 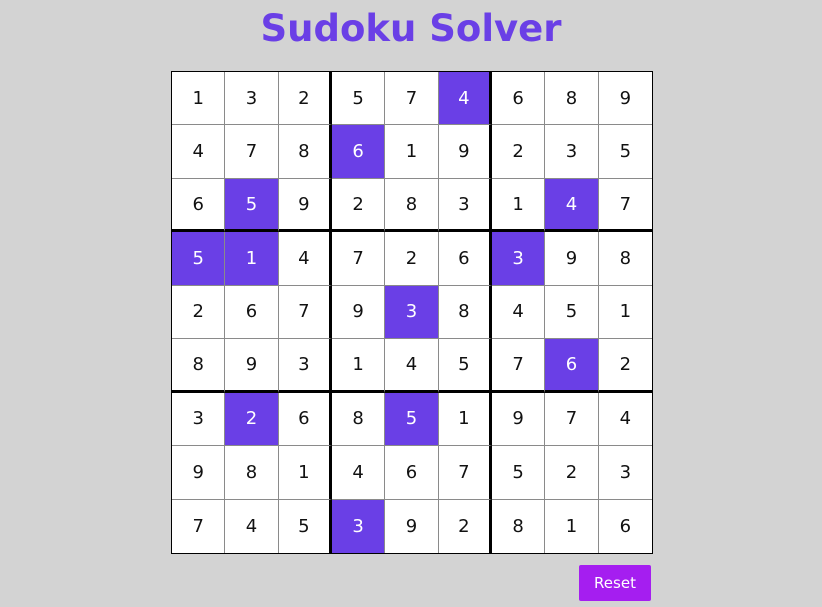 I want to click on sudoku-cell-r6-c1: 8, so click(x=199, y=366).